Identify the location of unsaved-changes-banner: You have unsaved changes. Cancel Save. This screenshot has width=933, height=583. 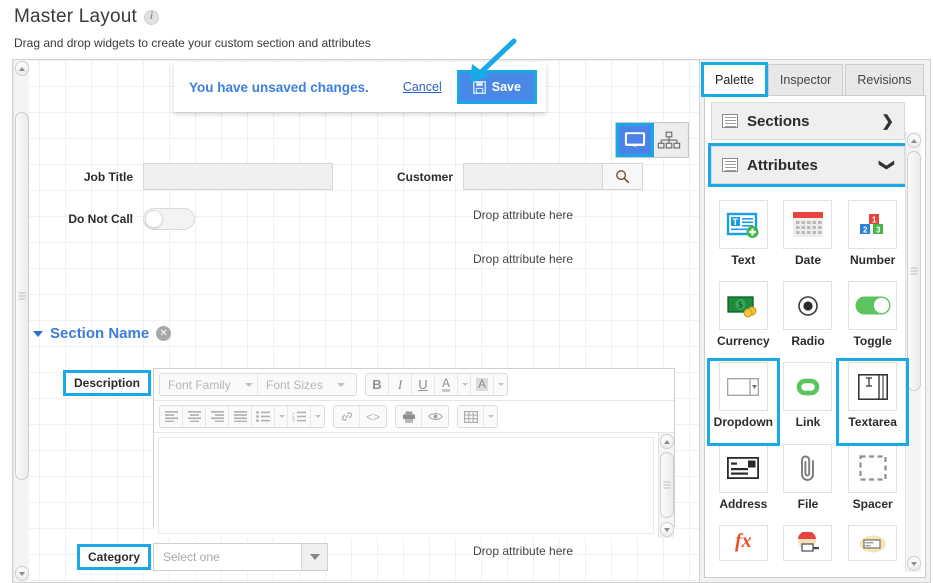
(360, 87).